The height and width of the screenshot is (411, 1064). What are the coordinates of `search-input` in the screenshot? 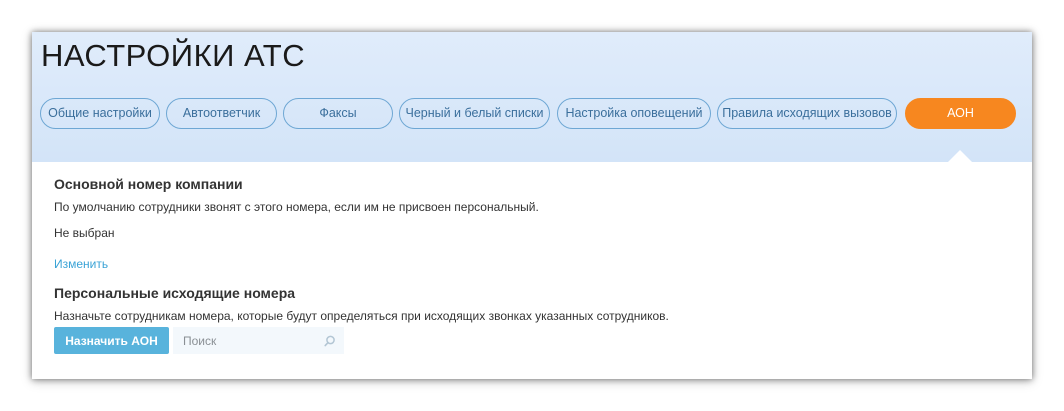 It's located at (247, 340).